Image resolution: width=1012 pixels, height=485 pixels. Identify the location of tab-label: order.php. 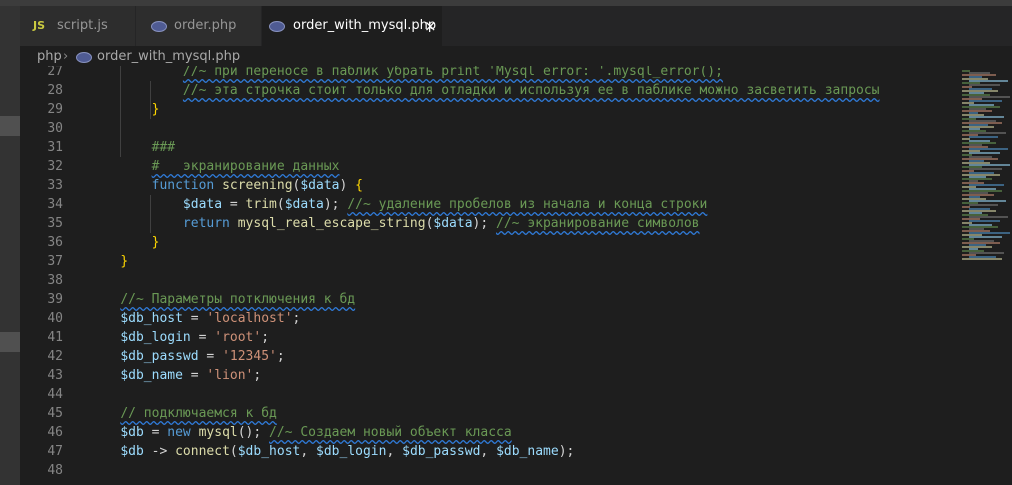
(205, 25).